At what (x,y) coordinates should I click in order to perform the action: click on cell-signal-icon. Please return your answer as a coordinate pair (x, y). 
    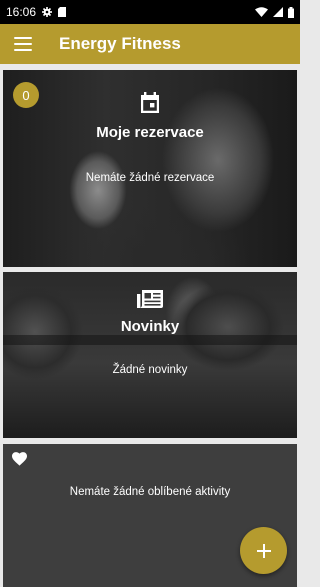
    Looking at the image, I should click on (278, 12).